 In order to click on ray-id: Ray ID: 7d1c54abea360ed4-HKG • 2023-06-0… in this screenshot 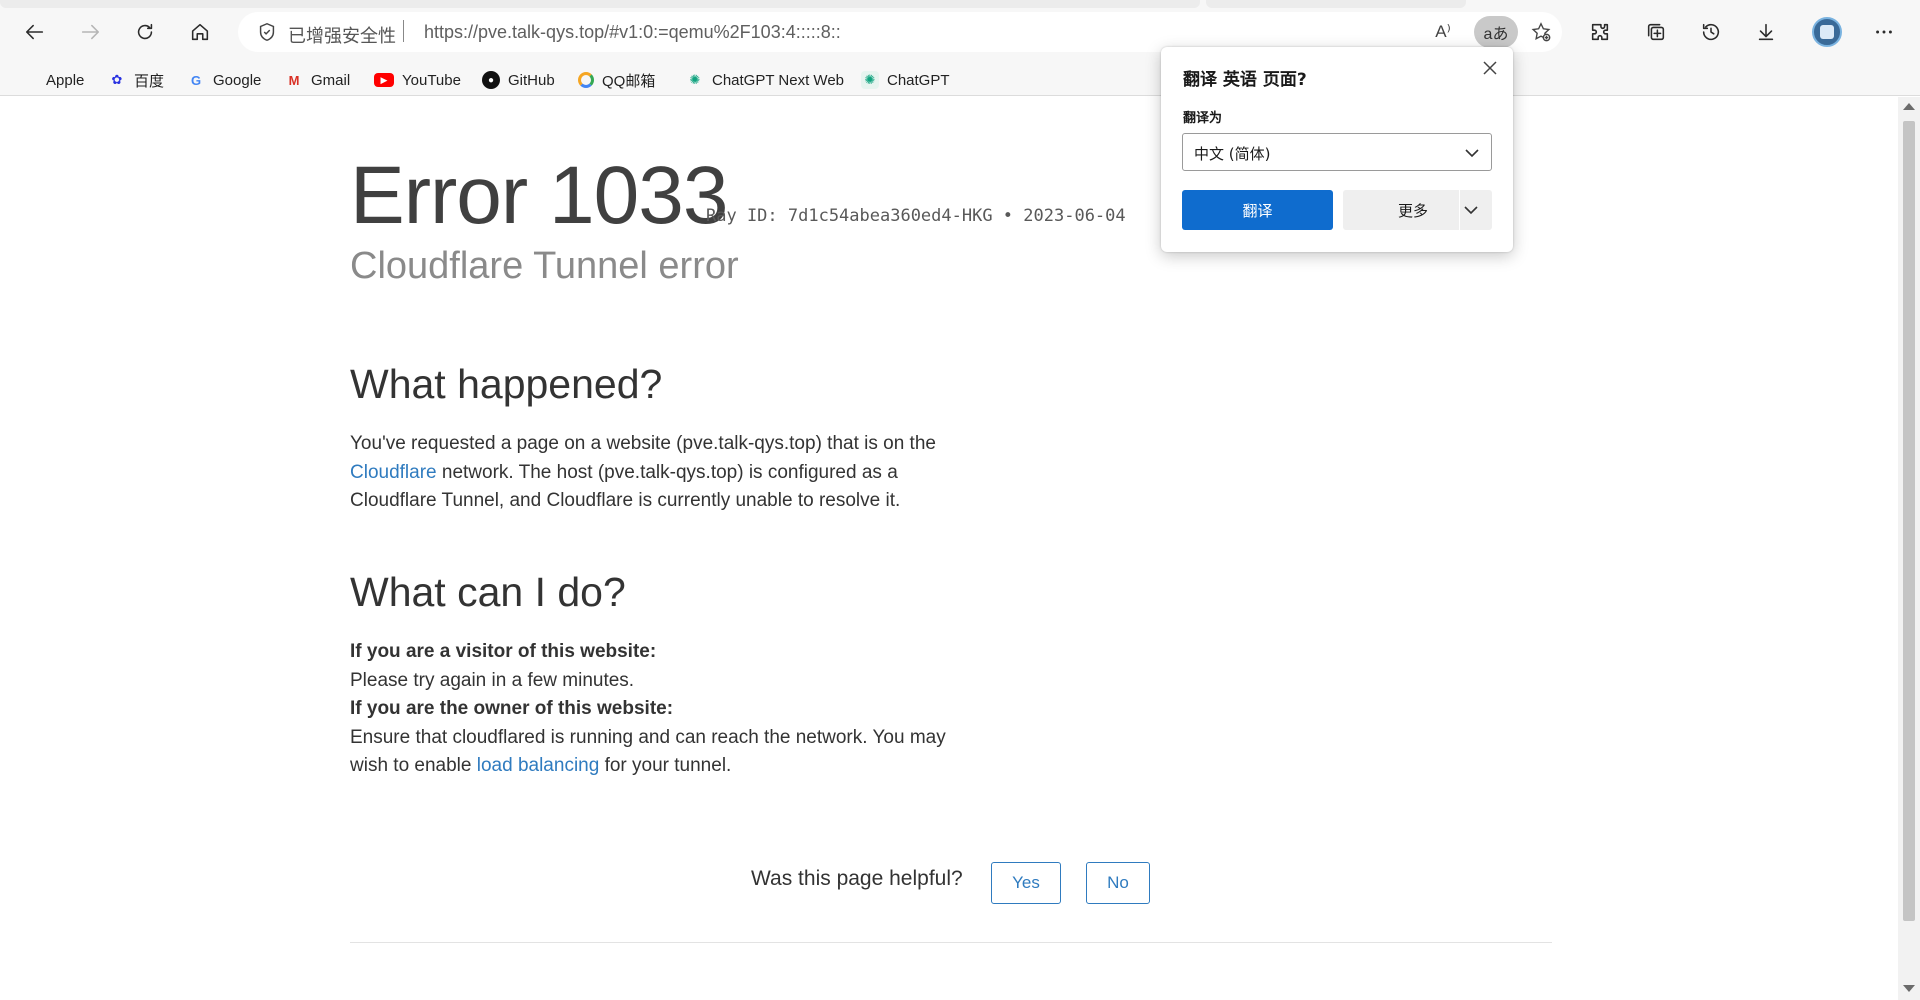, I will do `click(916, 216)`.